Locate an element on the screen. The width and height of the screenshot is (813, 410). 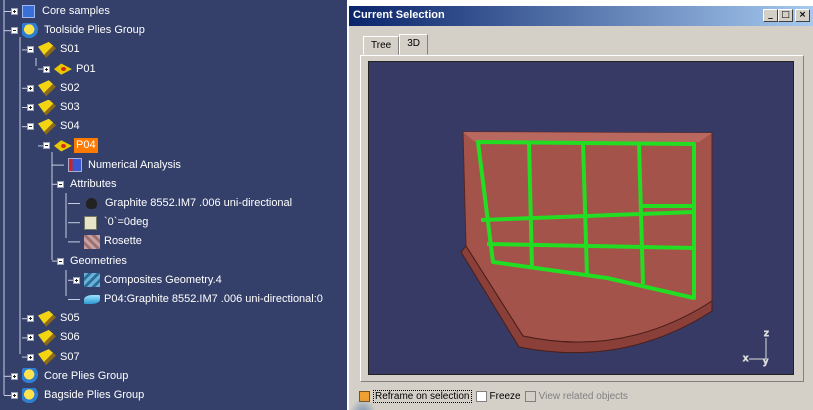
tree-item-s05: S05 is located at coordinates (54, 318).